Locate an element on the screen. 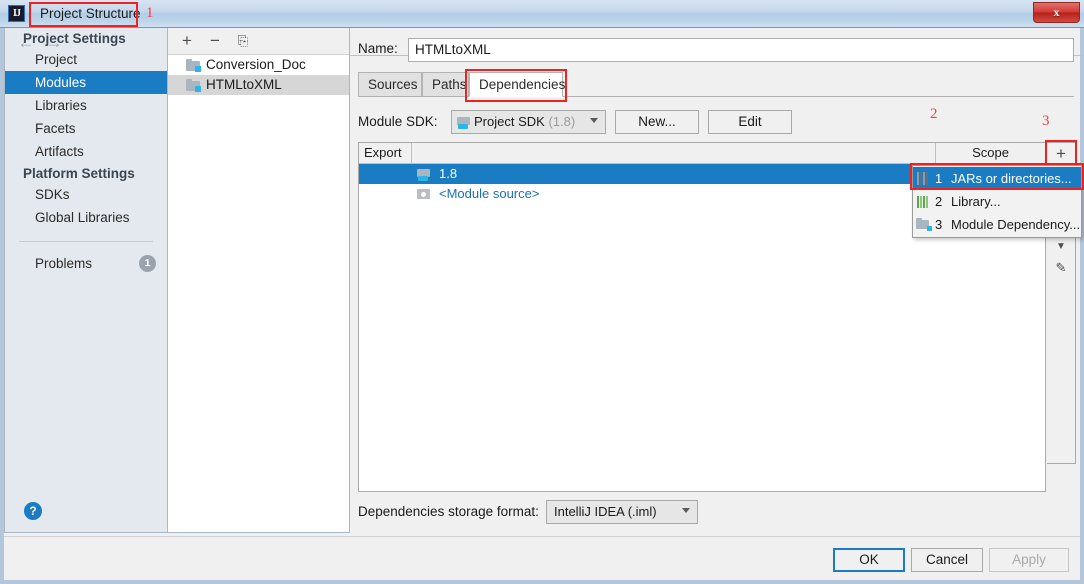 The image size is (1084, 584). edit-dependency-icon: ✎ is located at coordinates (1061, 268).